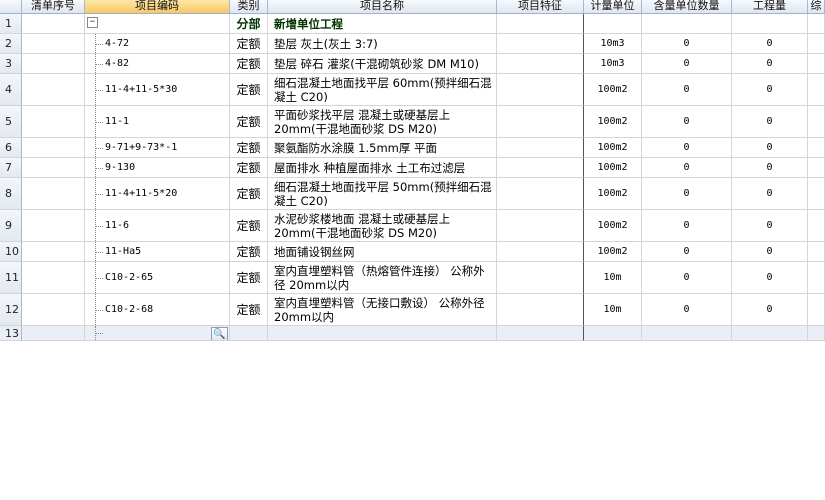 The height and width of the screenshot is (500, 825). Describe the element at coordinates (613, 6) in the screenshot. I see `header-unit: 计量单位` at that location.